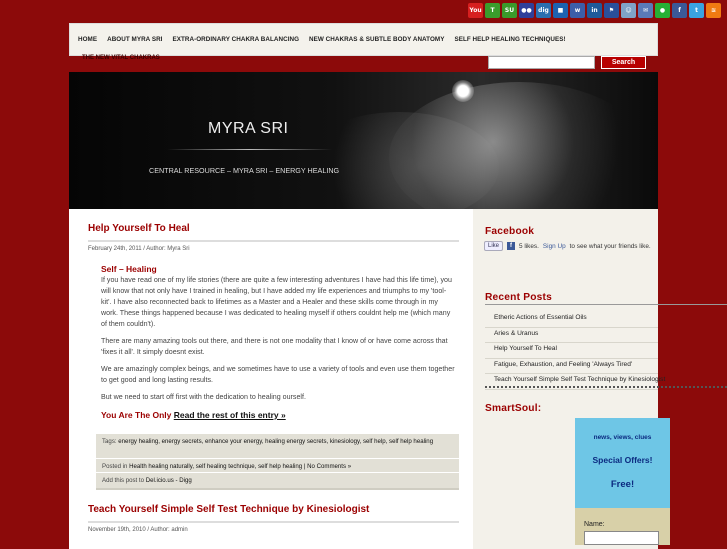  I want to click on search-button: Search, so click(623, 62).